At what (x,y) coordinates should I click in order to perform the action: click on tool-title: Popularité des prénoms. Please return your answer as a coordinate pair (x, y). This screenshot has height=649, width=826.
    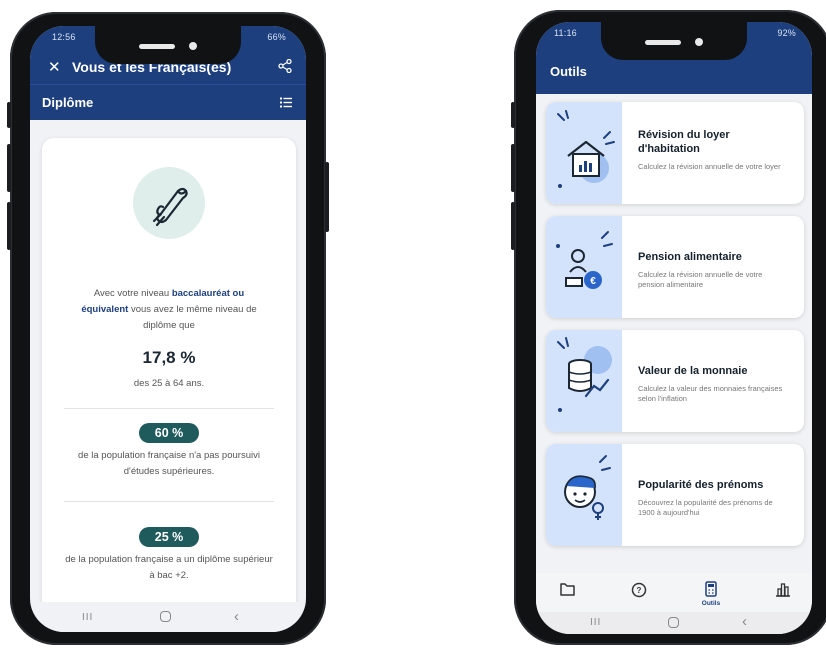
    Looking at the image, I should click on (701, 485).